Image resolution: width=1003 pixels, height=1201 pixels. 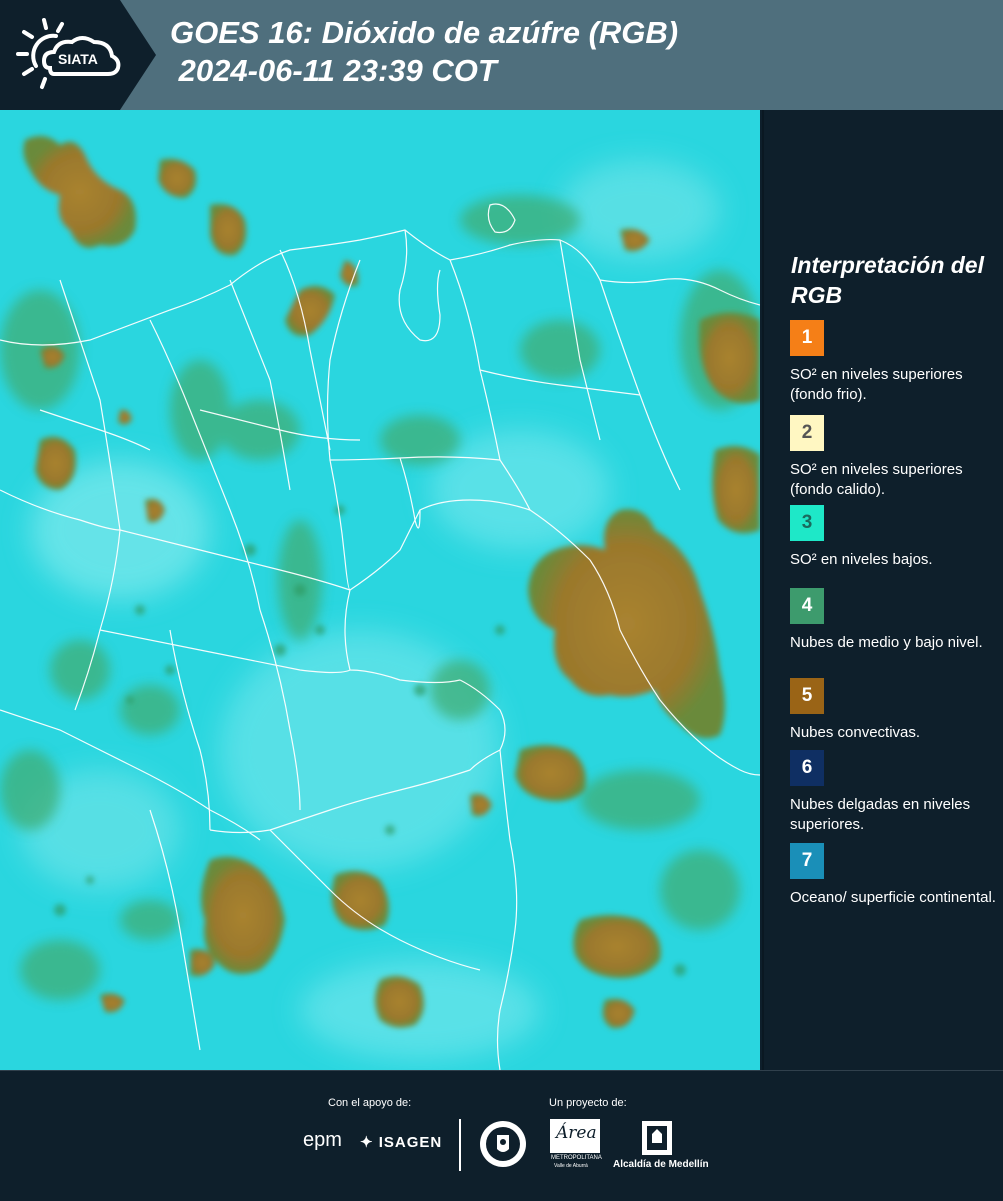 I want to click on legend-text-1: SO² en niveles superiores (fondo frio)., so click(x=876, y=384).